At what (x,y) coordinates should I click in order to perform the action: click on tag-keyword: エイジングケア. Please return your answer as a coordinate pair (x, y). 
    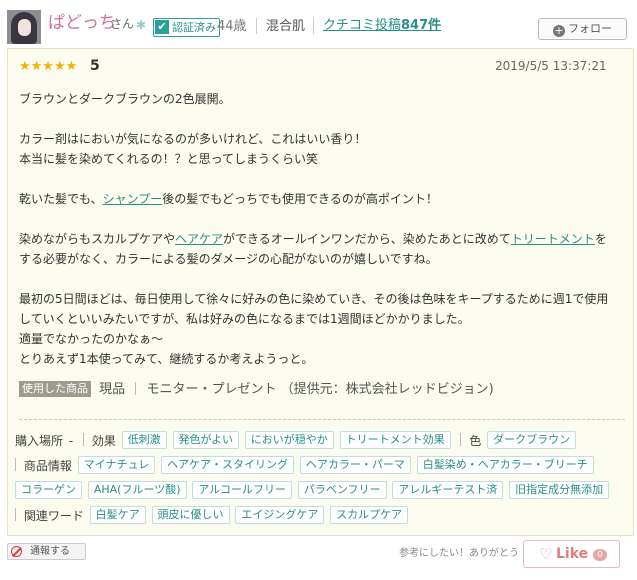
    Looking at the image, I should click on (280, 515).